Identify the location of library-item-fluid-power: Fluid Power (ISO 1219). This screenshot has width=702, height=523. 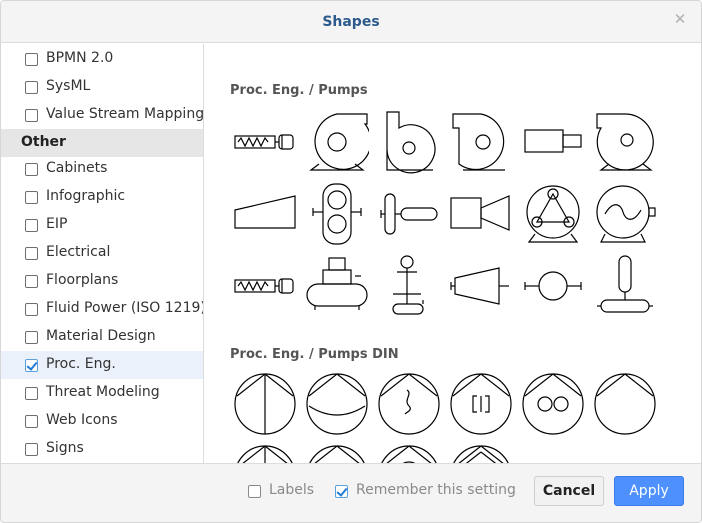
(102, 309).